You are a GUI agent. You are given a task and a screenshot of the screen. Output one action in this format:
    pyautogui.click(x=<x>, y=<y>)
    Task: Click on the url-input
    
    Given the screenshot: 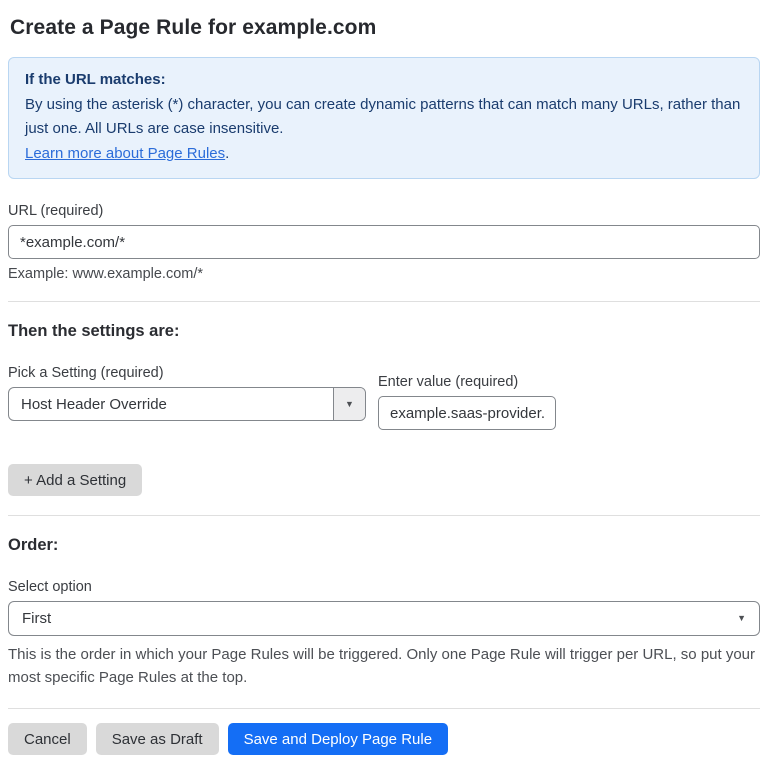 What is the action you would take?
    pyautogui.click(x=384, y=242)
    